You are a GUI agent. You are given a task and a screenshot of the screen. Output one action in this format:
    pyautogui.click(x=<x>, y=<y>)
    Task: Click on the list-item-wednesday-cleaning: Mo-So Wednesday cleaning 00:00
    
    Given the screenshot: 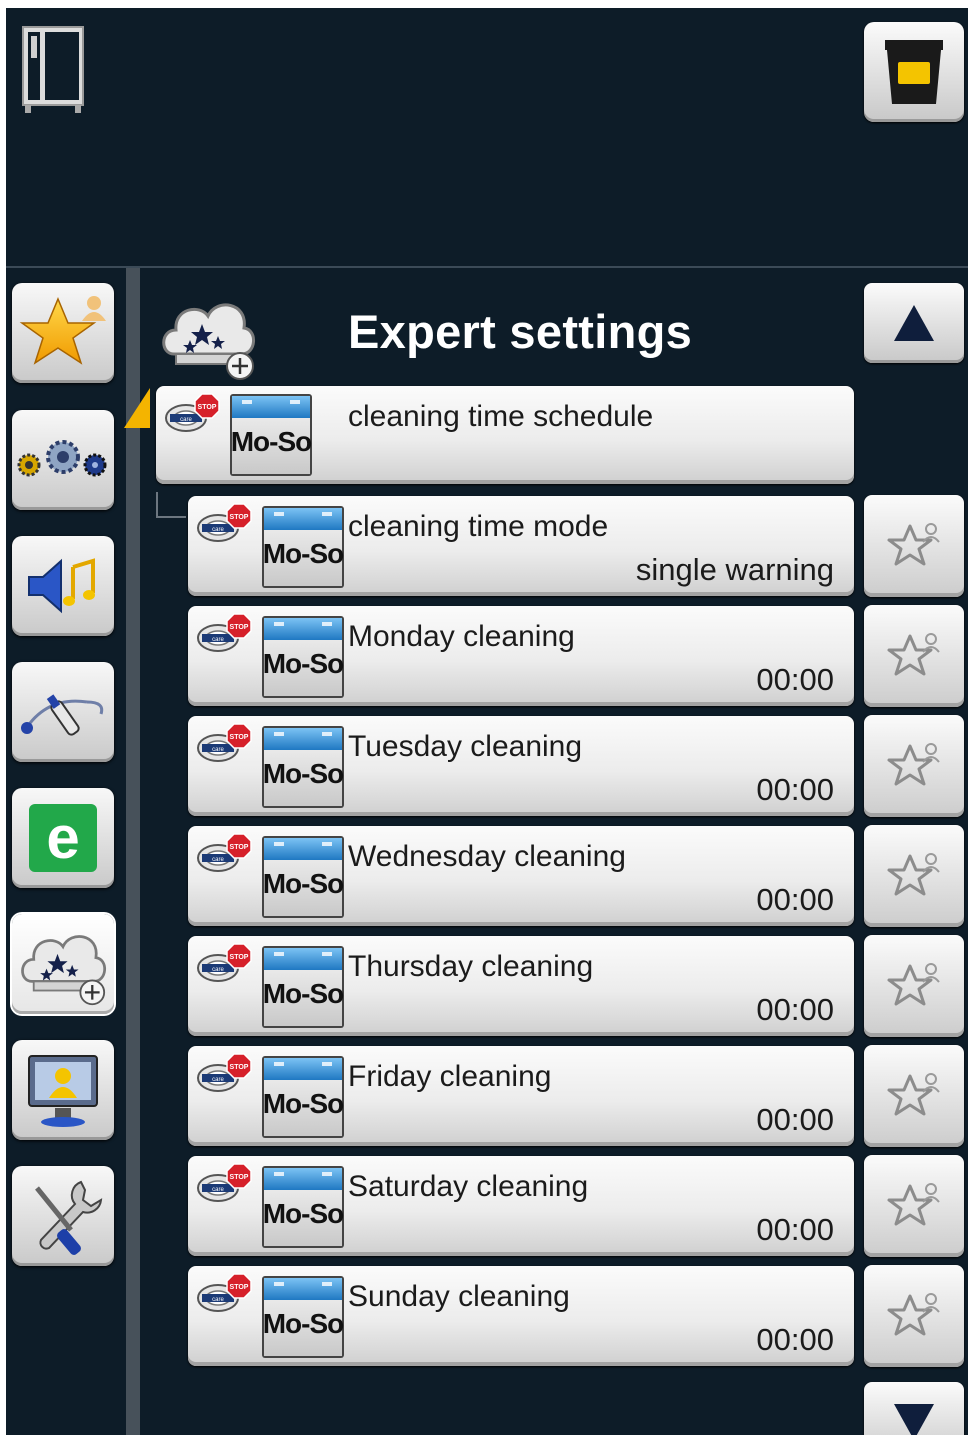 What is the action you would take?
    pyautogui.click(x=521, y=876)
    